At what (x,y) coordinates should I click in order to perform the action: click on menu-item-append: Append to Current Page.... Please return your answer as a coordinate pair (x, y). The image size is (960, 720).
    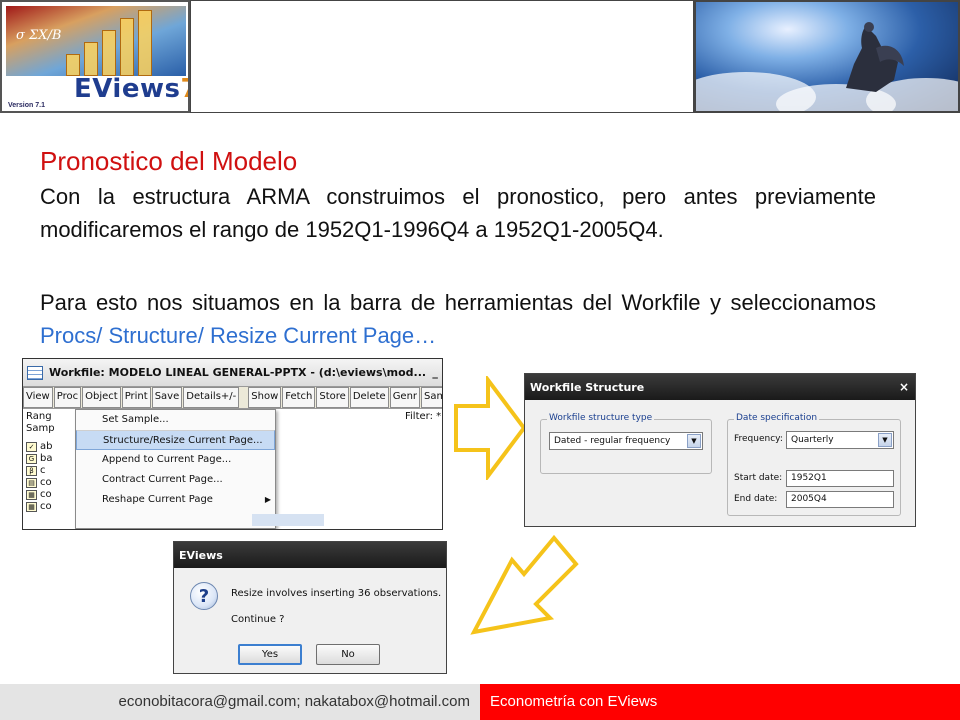
    Looking at the image, I should click on (175, 460).